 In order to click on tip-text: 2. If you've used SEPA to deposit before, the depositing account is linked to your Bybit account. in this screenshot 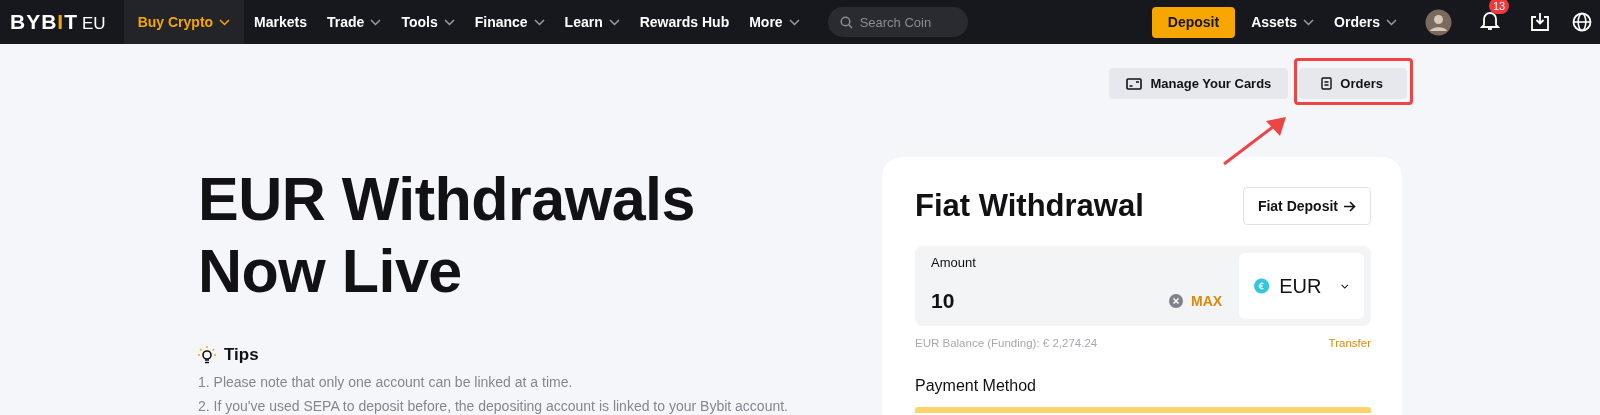, I will do `click(493, 406)`.